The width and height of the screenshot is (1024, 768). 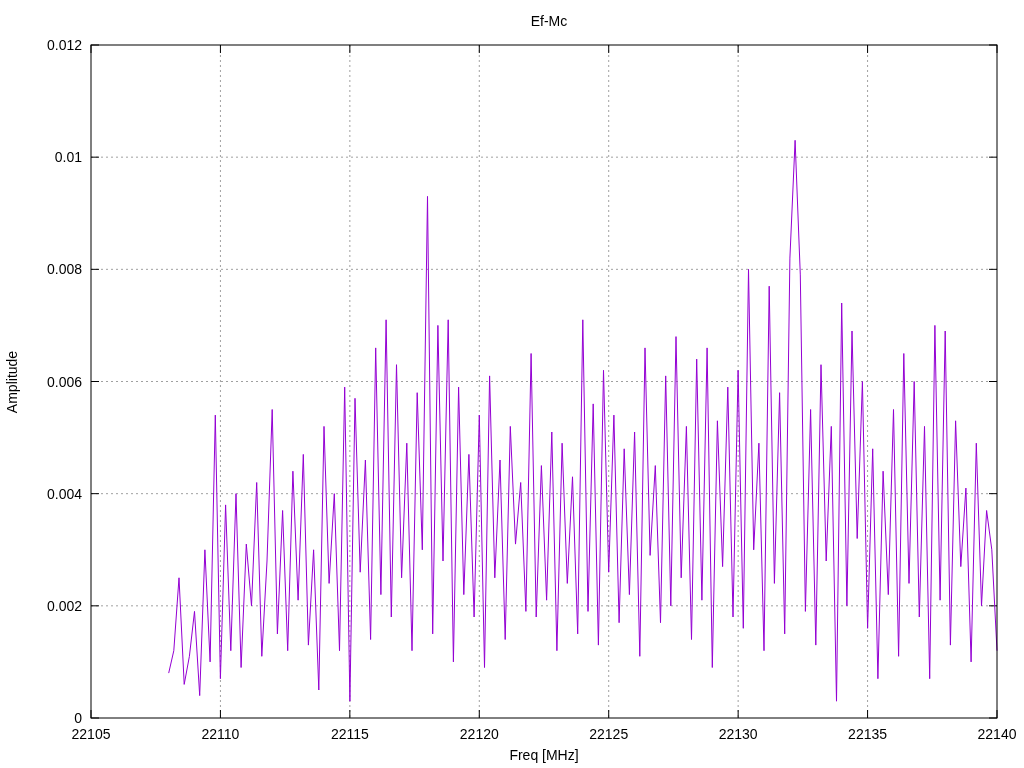 What do you see at coordinates (479, 734) in the screenshot?
I see `x-tick-label: 22120` at bounding box center [479, 734].